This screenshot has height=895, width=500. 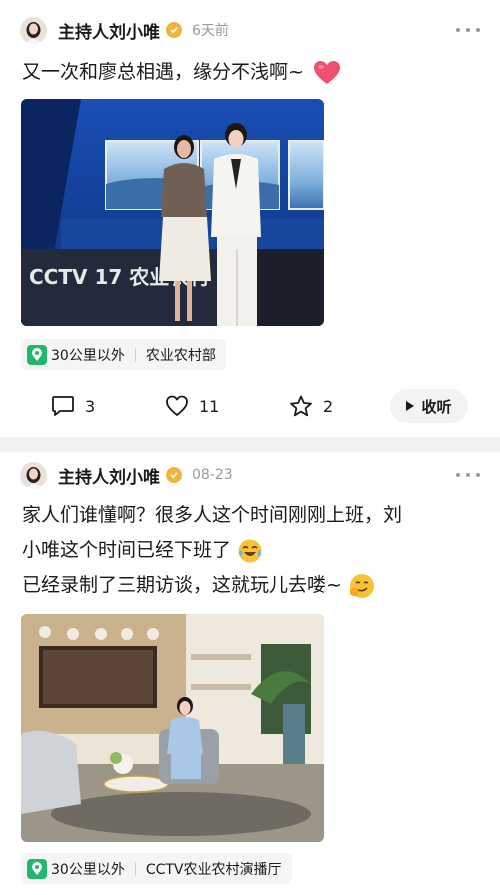 I want to click on location-tag: 30公里以外 CCTV农业农村演播厅, so click(x=156, y=868).